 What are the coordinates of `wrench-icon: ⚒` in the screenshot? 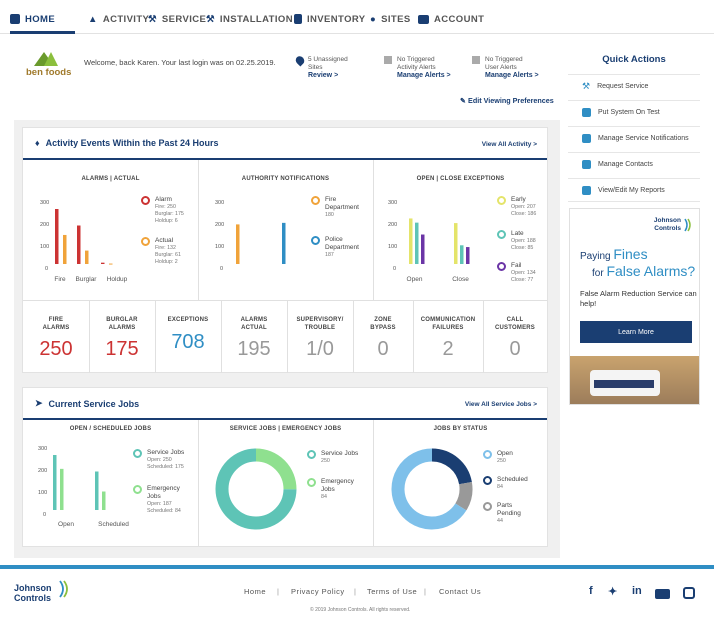 It's located at (152, 19).